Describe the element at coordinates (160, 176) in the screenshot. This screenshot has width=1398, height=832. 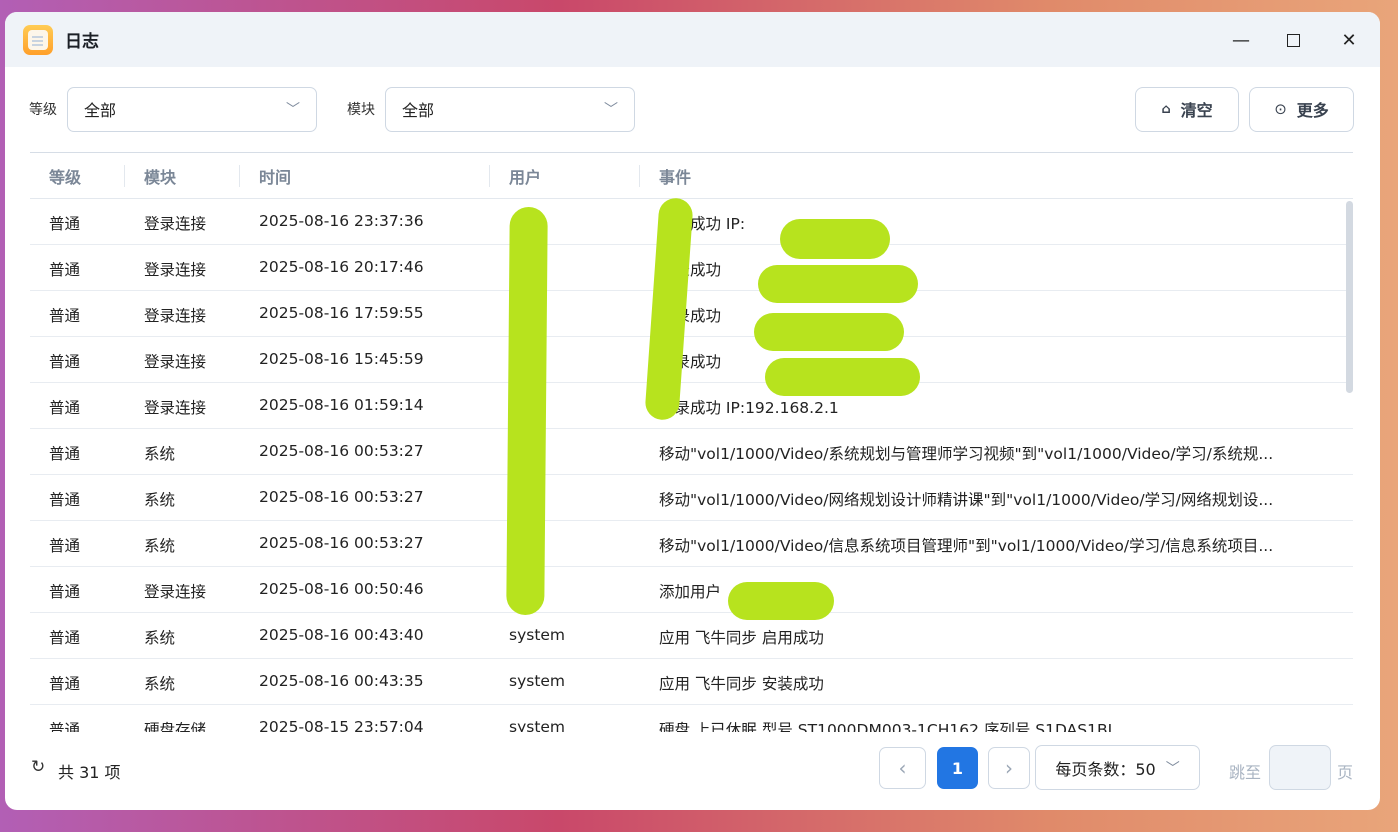
I see `header-module: 模块` at that location.